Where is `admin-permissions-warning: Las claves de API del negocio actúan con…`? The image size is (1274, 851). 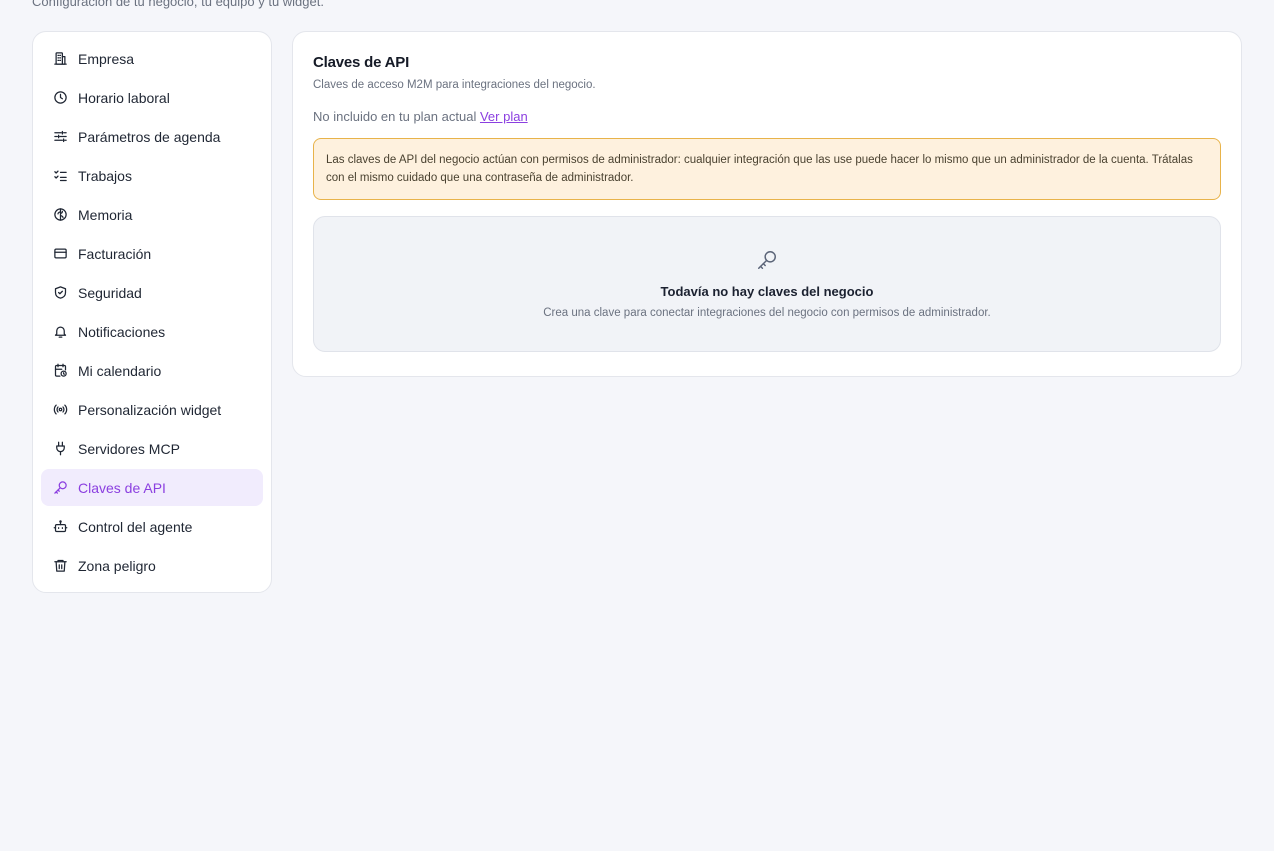 admin-permissions-warning: Las claves de API del negocio actúan con… is located at coordinates (767, 169).